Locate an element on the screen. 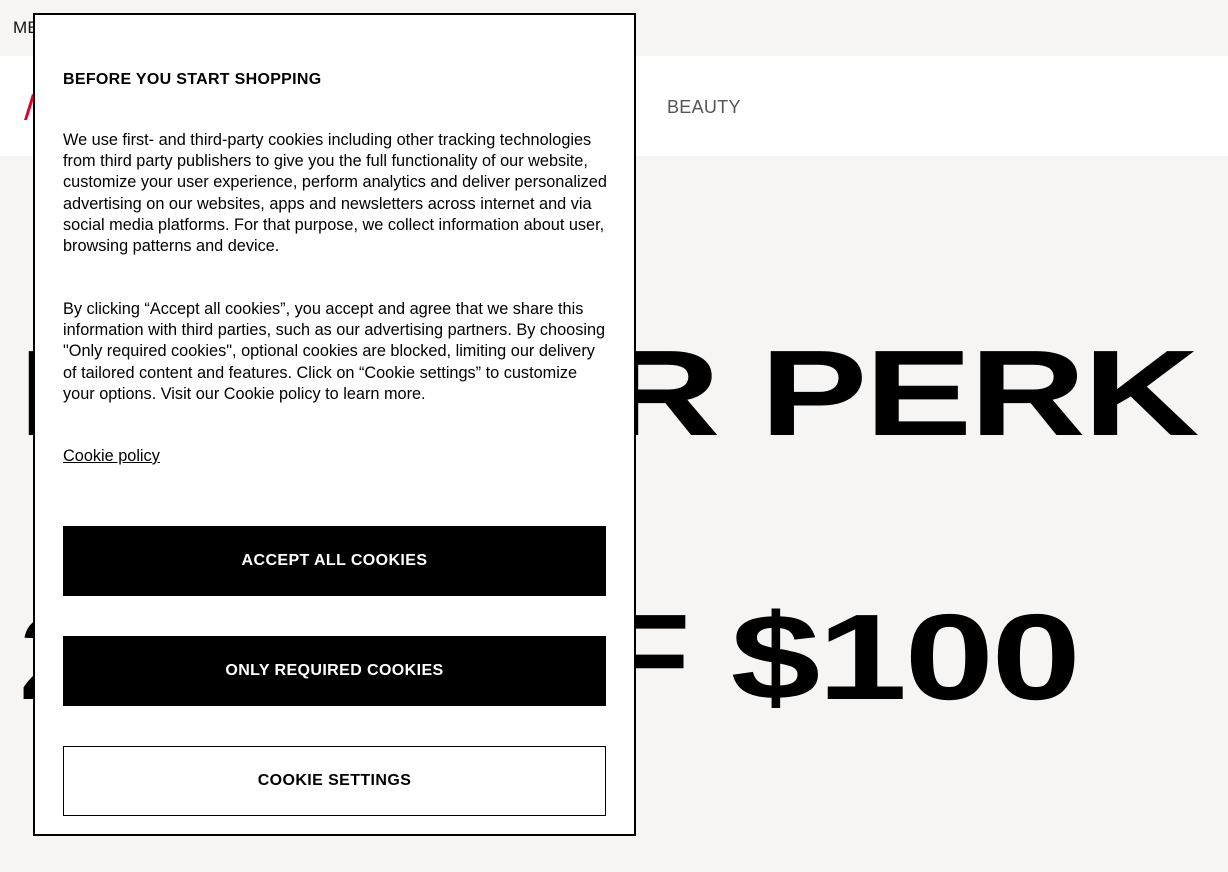 This screenshot has height=872, width=1228. accept-all-cookies-button: ACCEPT ALL COOKIES is located at coordinates (334, 561).